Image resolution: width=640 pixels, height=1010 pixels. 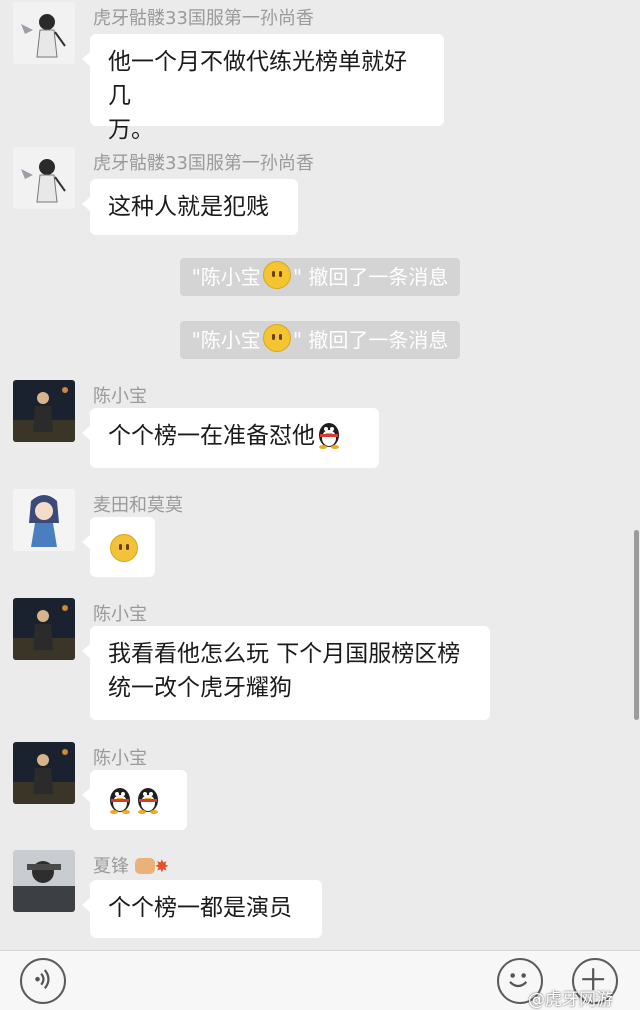 I want to click on grin-emoji-icon, so click(x=124, y=548).